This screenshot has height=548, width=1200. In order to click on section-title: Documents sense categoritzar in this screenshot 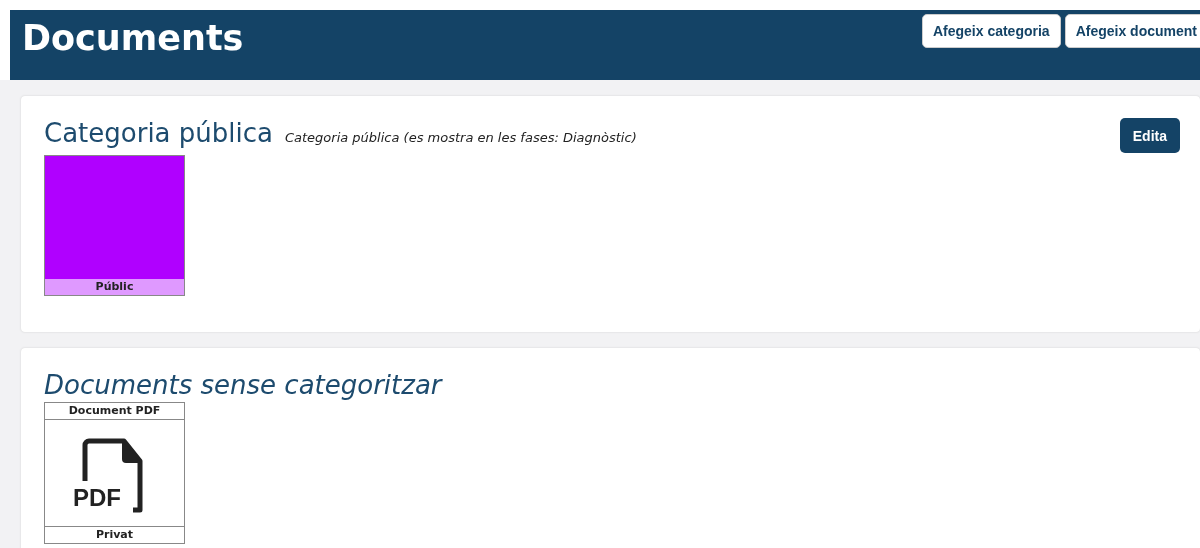, I will do `click(243, 385)`.